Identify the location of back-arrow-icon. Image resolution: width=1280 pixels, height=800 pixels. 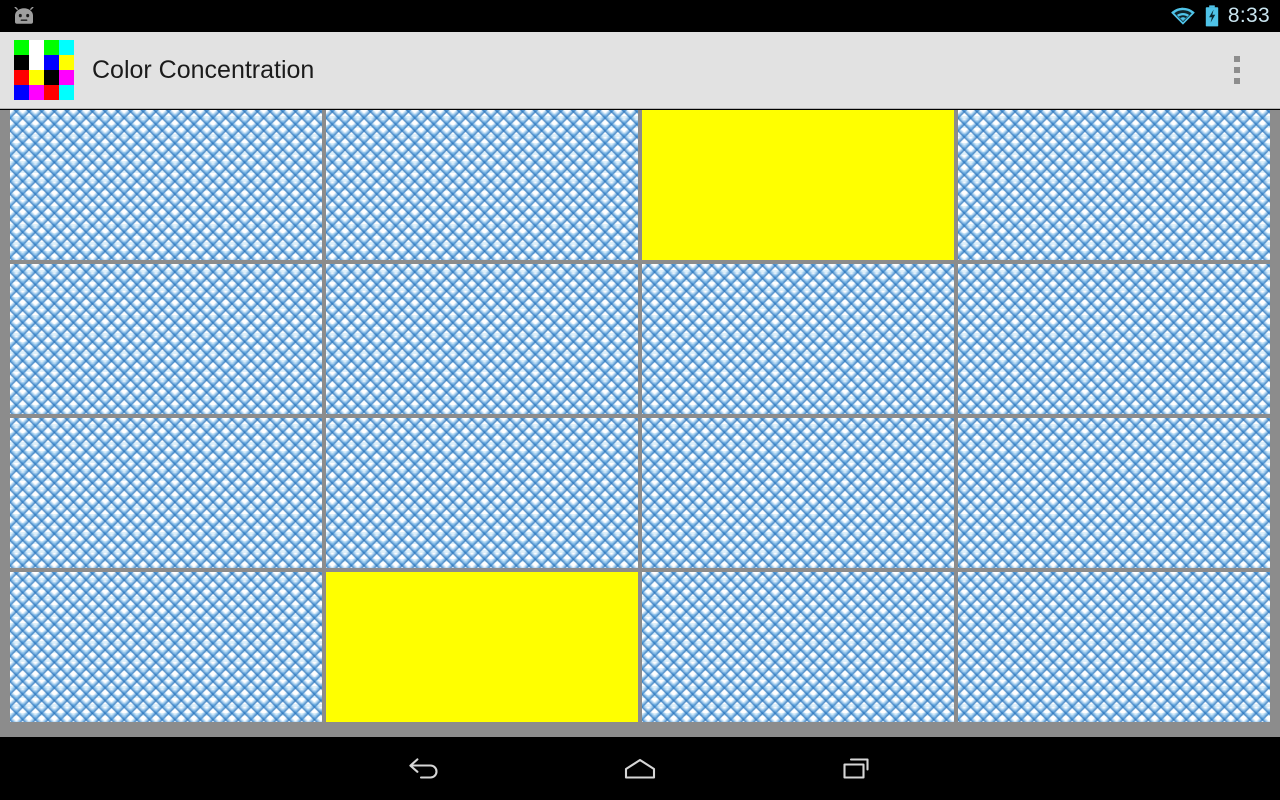
(423, 768).